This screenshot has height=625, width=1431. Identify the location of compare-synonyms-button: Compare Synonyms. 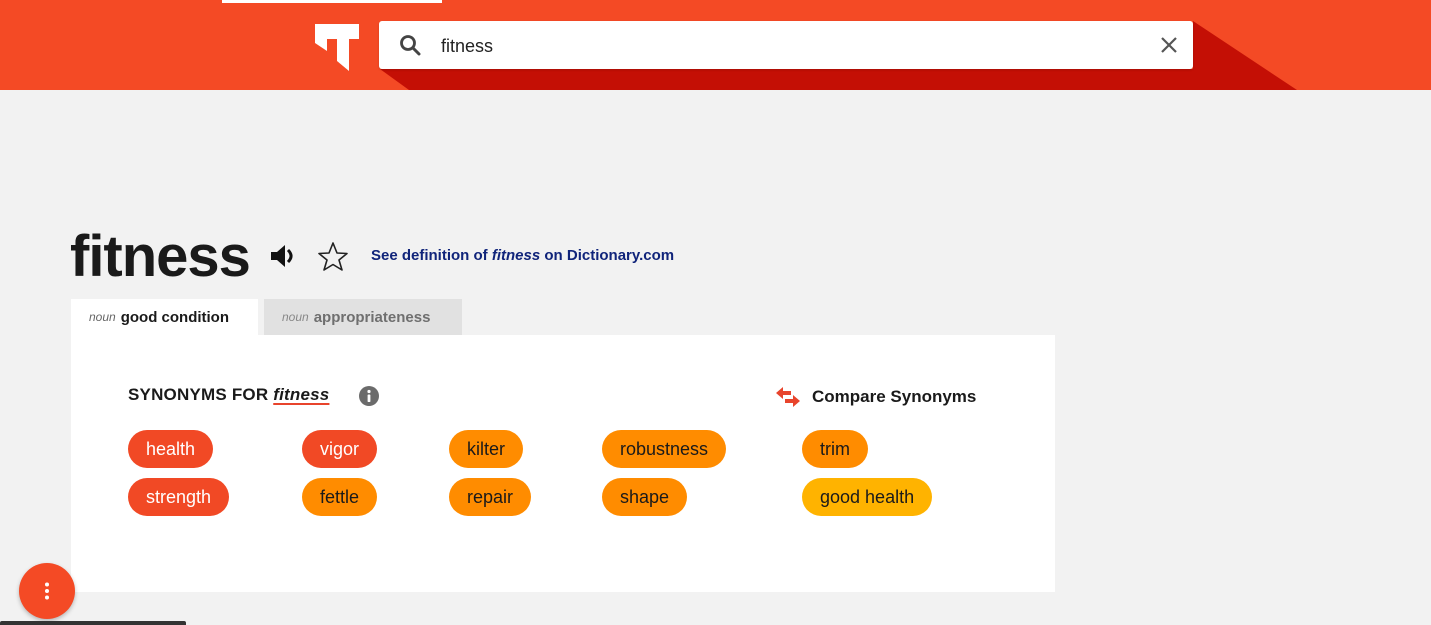
(875, 397).